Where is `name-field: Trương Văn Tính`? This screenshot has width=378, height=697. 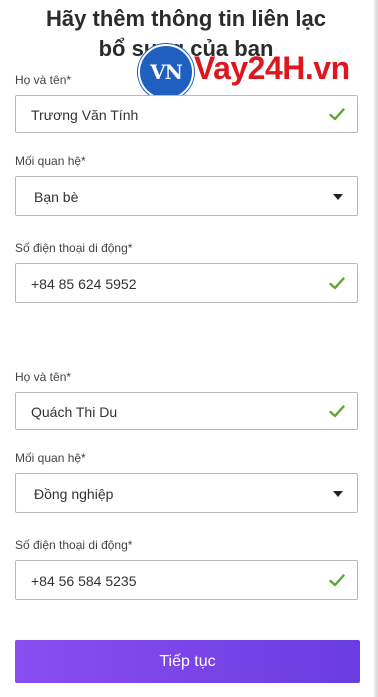 name-field: Trương Văn Tính is located at coordinates (186, 114).